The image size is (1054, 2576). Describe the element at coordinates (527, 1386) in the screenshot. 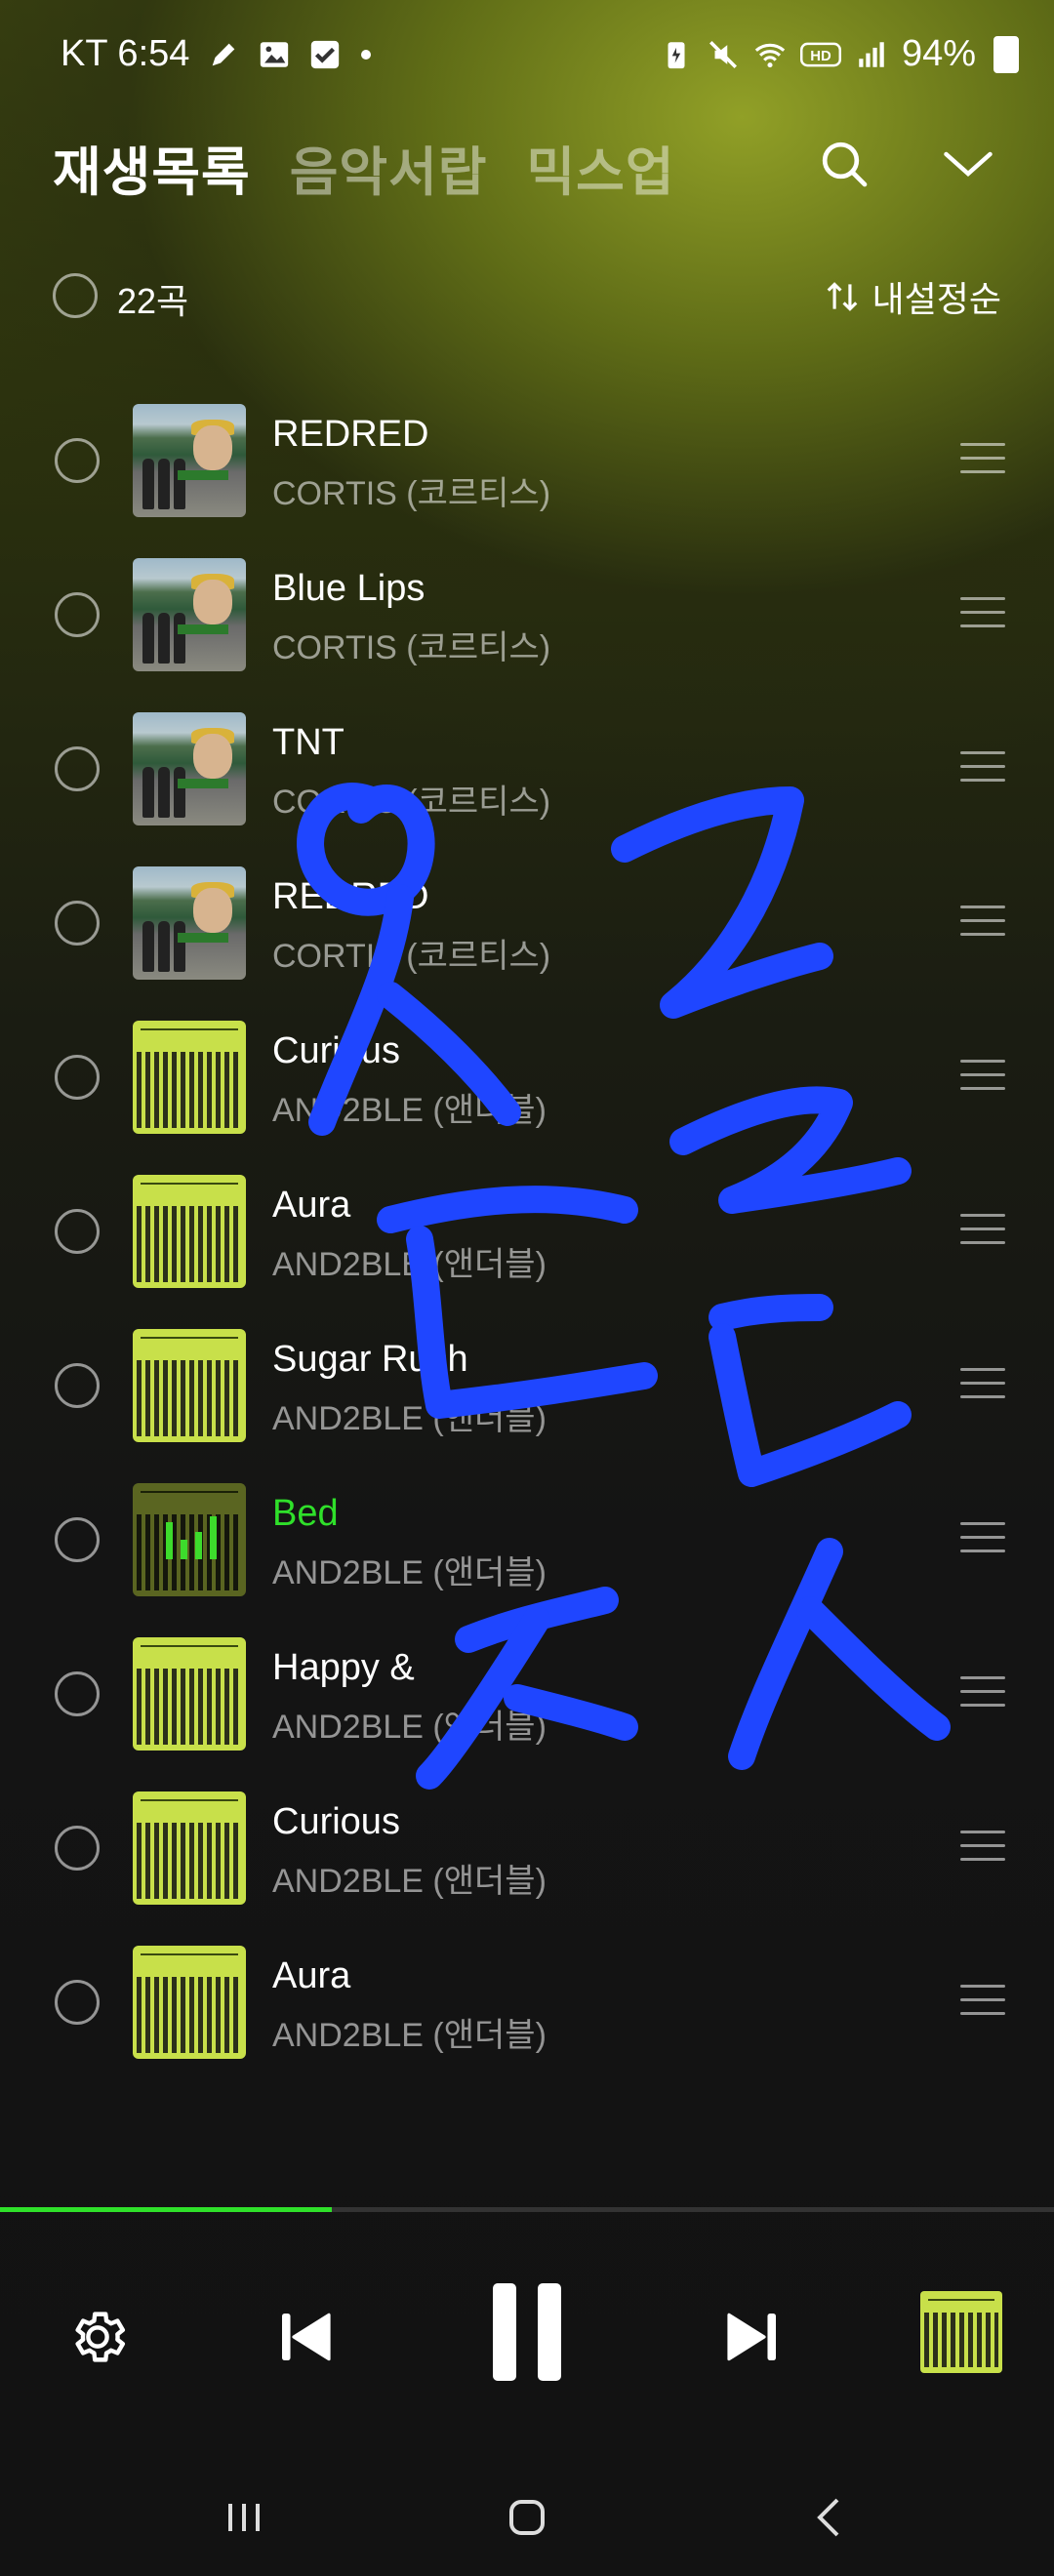

I see `track-row: Sugar Rush AND2BLE (앤더블)` at that location.